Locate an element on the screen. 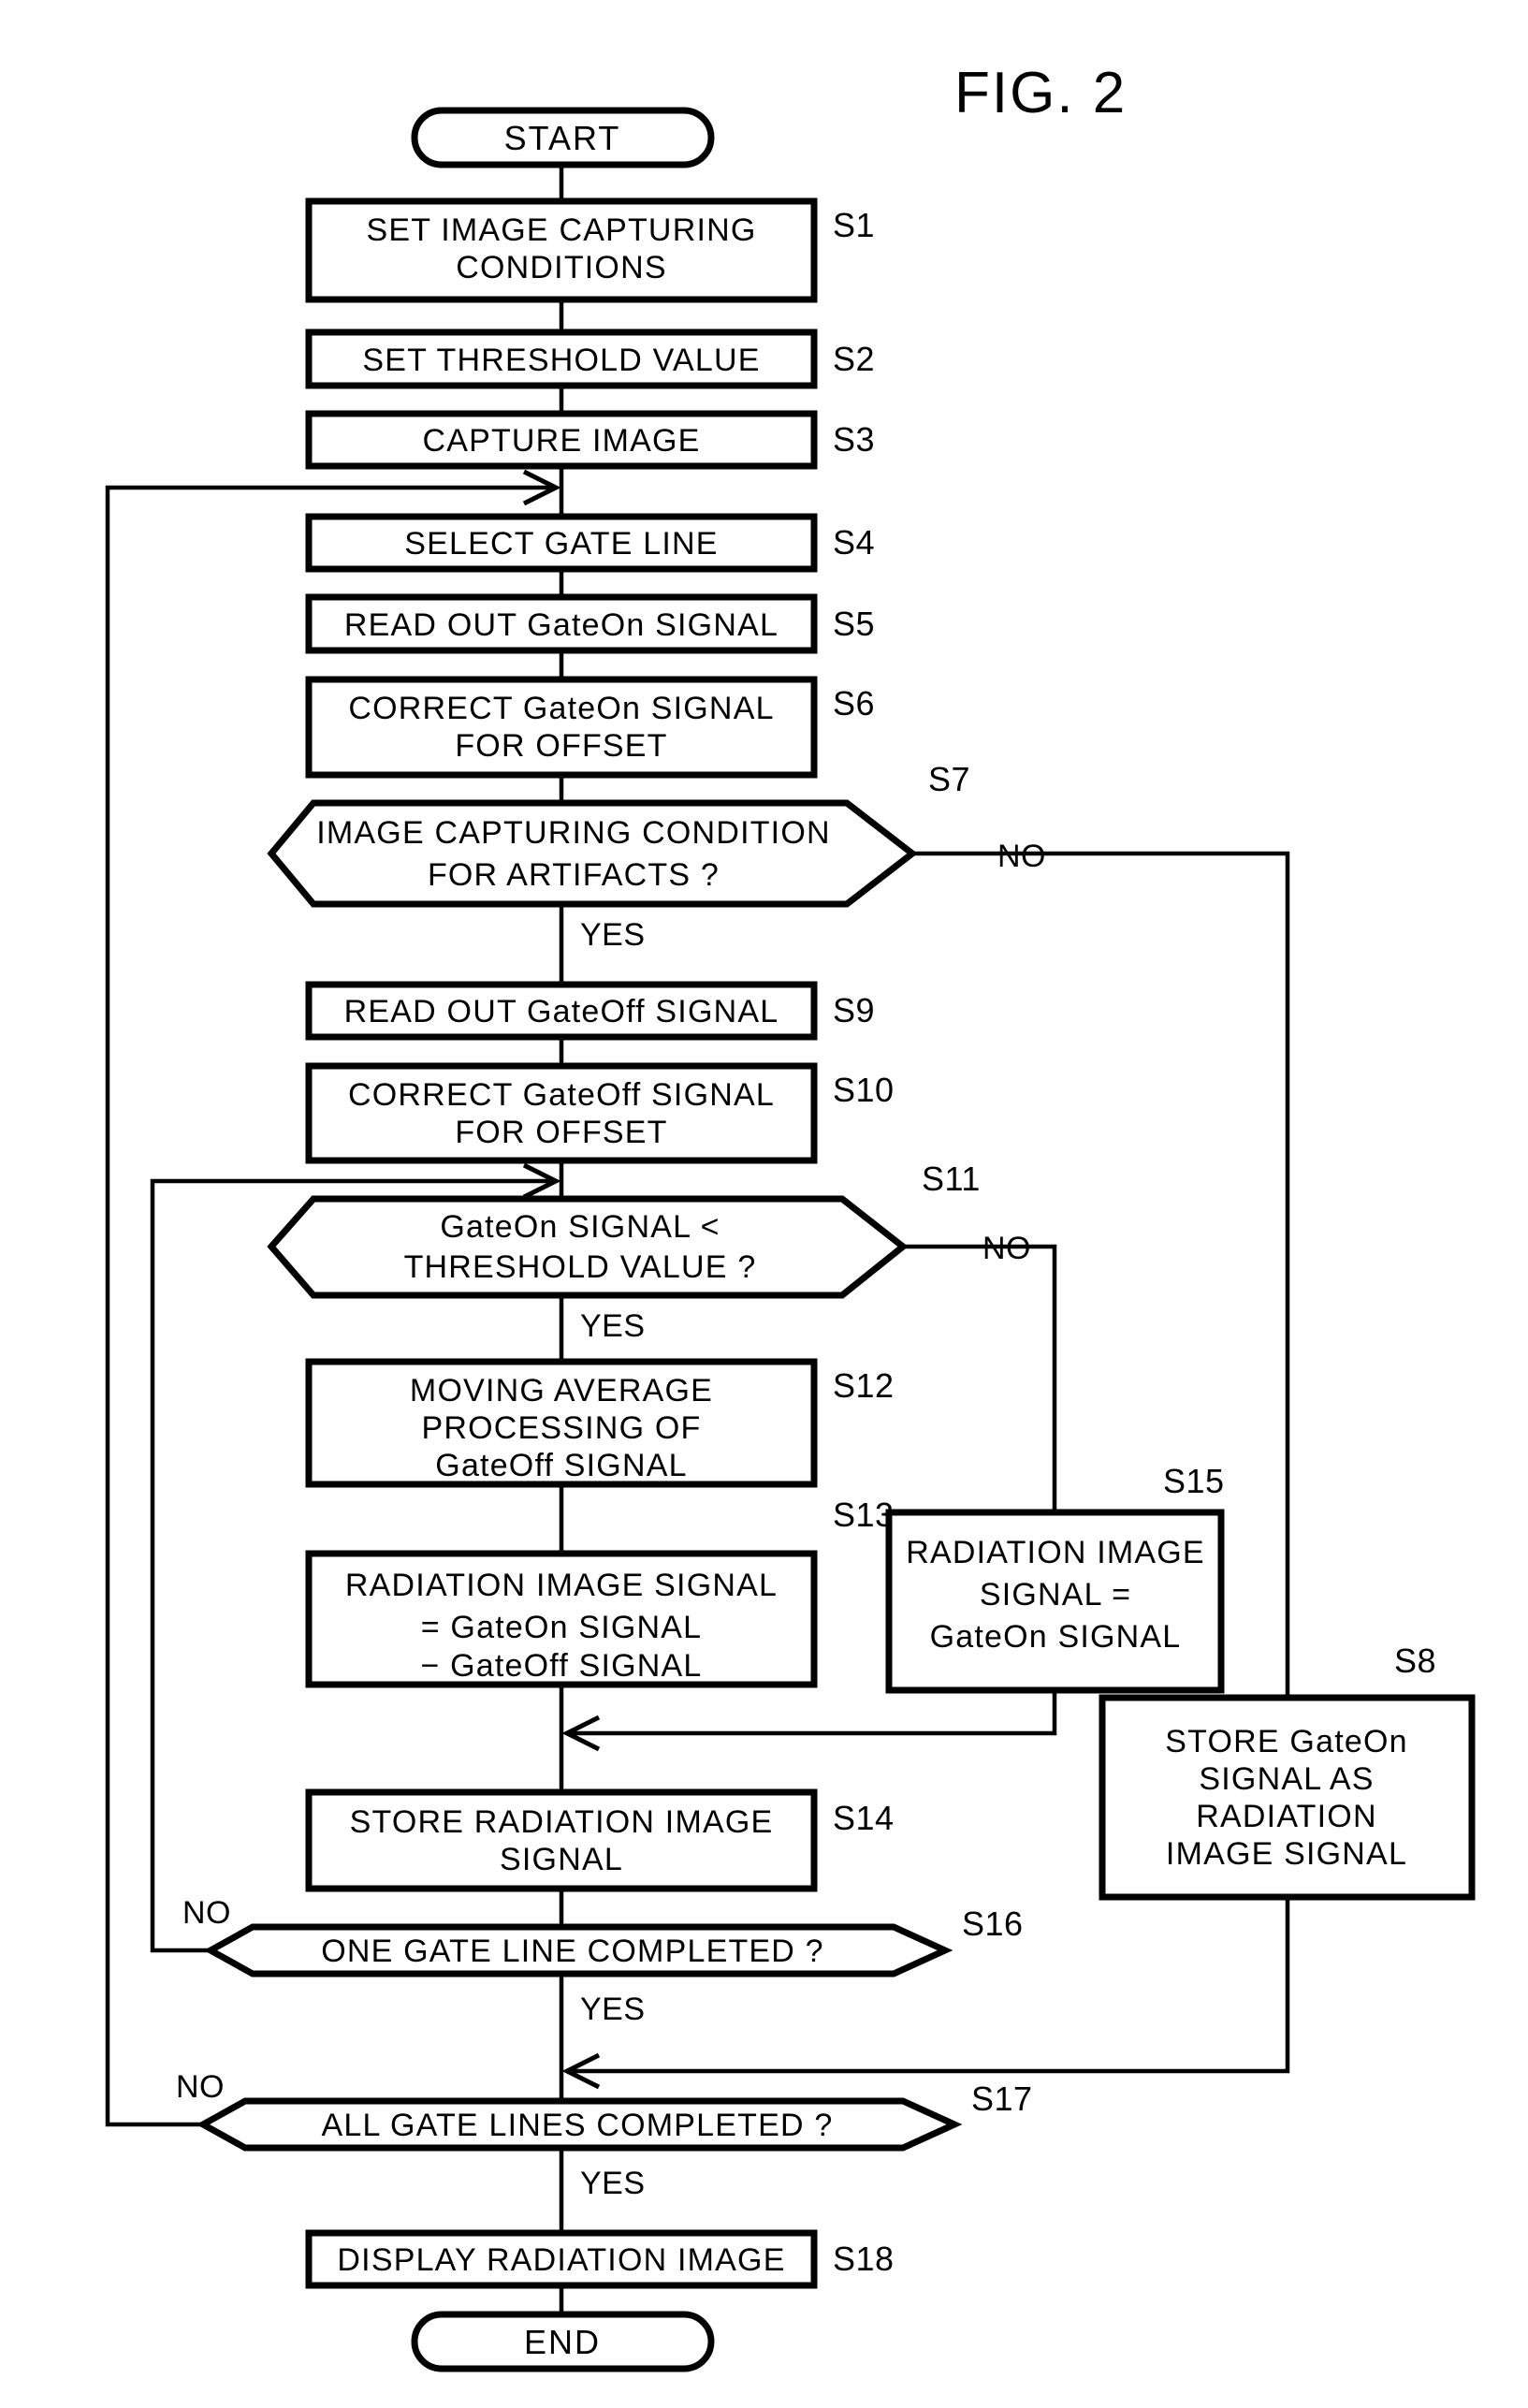 This screenshot has width=1528, height=2408. s13-label-line1: RADIATION IMAGE SIGNAL is located at coordinates (561, 1585).